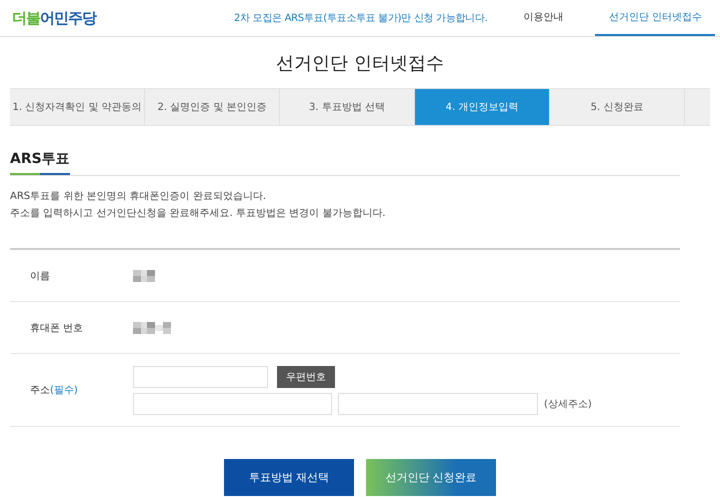  What do you see at coordinates (360, 63) in the screenshot?
I see `page-title: 선거인단 인터넷접수` at bounding box center [360, 63].